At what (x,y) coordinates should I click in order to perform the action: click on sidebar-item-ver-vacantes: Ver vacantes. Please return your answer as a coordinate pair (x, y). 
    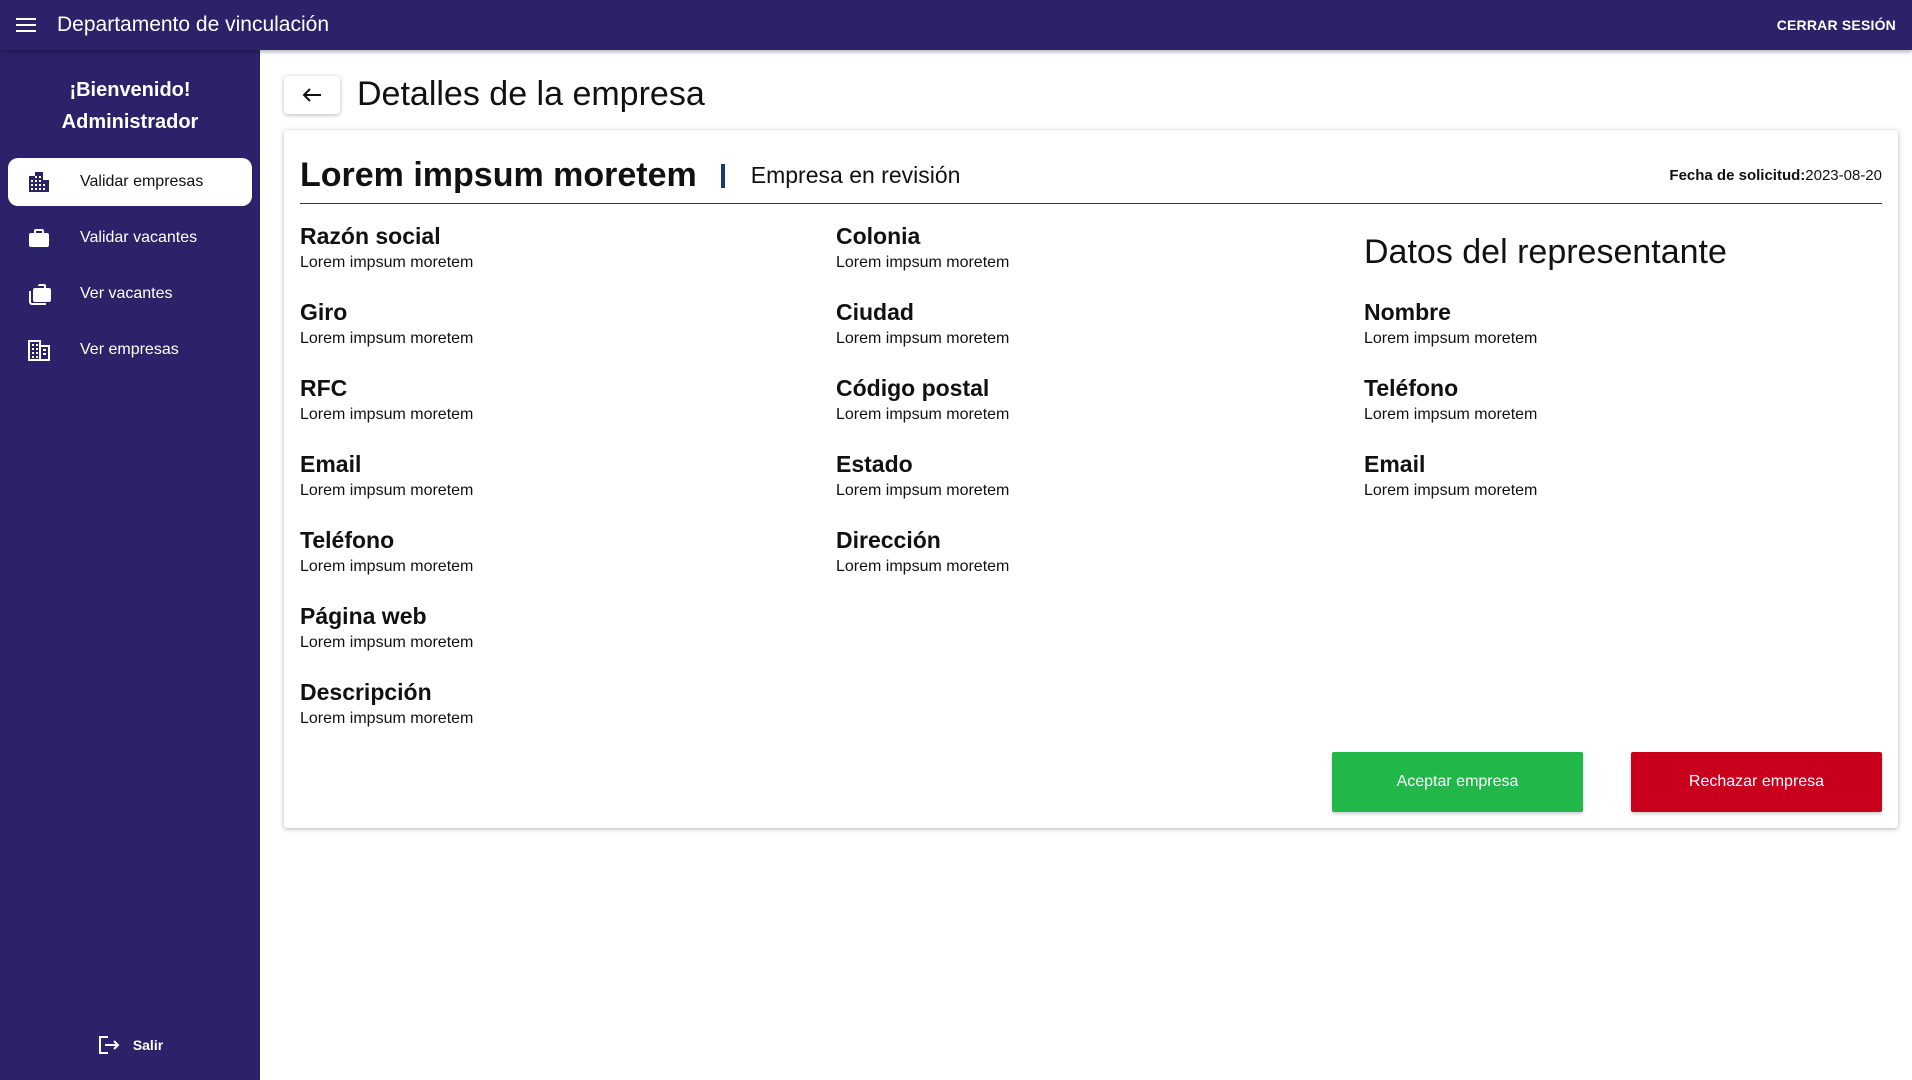
    Looking at the image, I should click on (130, 294).